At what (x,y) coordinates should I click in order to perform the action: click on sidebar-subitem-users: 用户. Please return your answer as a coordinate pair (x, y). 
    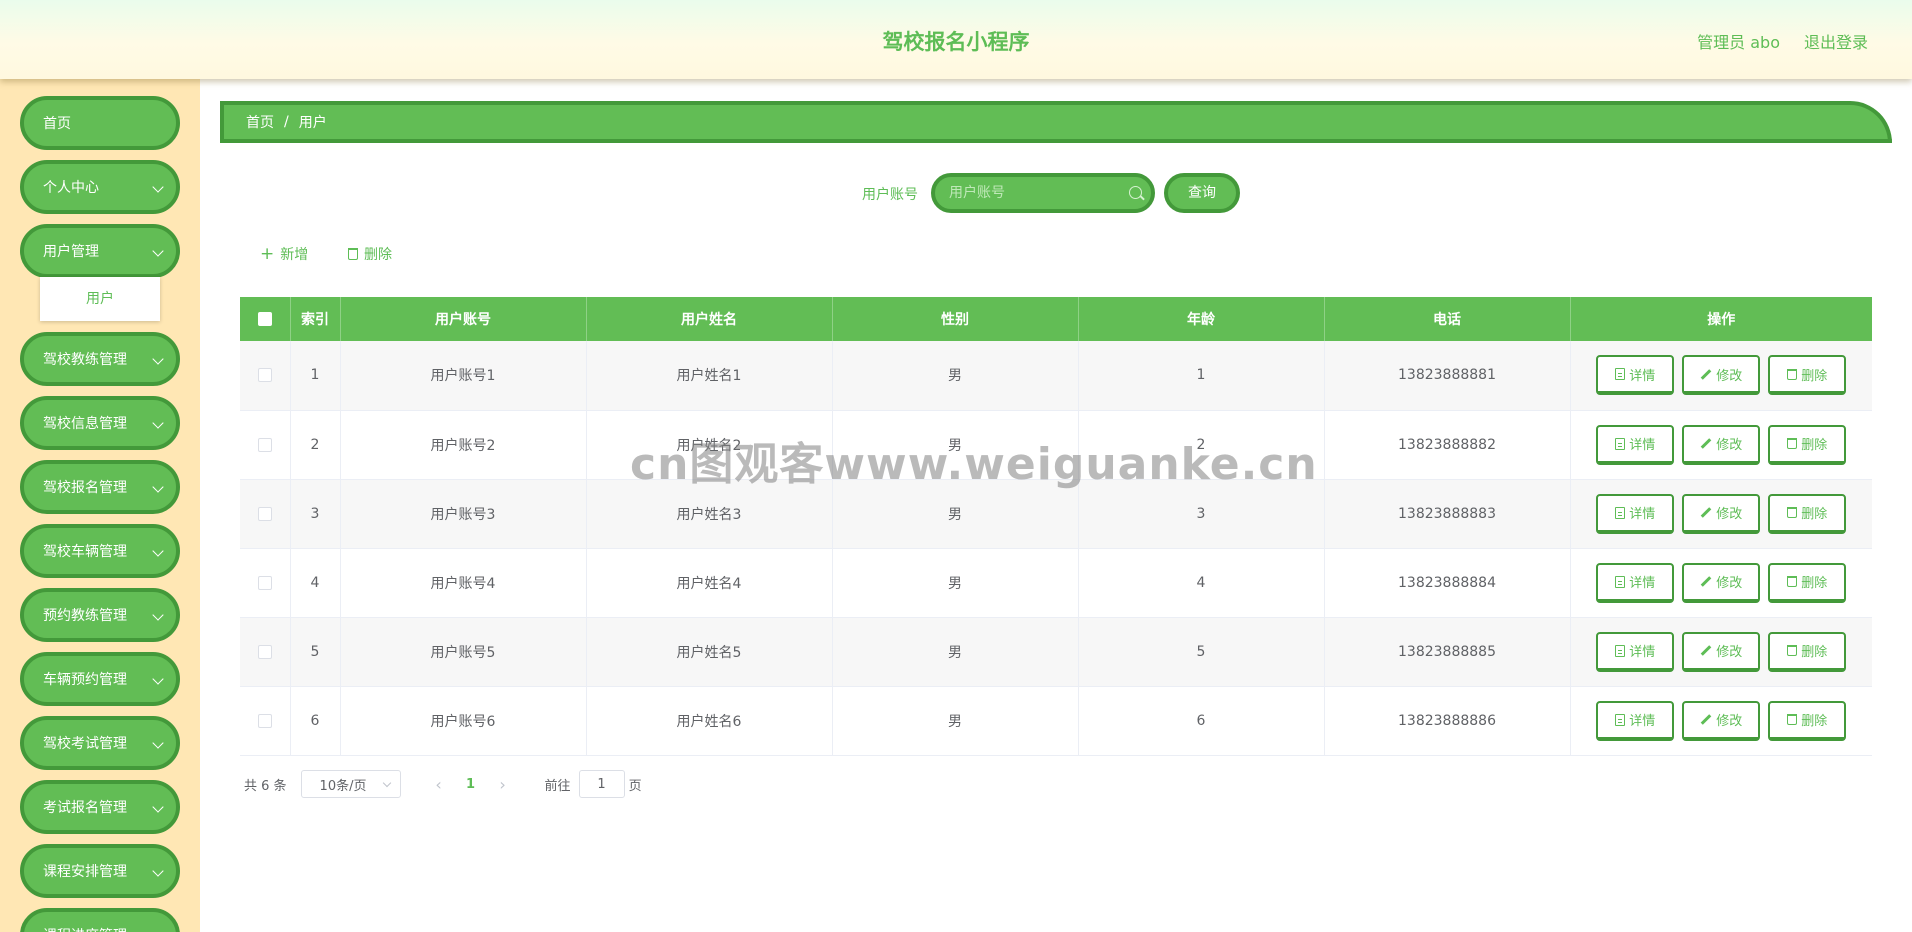
    Looking at the image, I should click on (100, 299).